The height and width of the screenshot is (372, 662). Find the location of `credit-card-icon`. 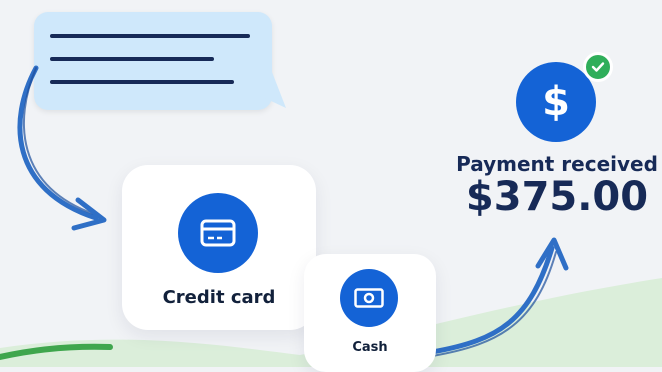

credit-card-icon is located at coordinates (218, 233).